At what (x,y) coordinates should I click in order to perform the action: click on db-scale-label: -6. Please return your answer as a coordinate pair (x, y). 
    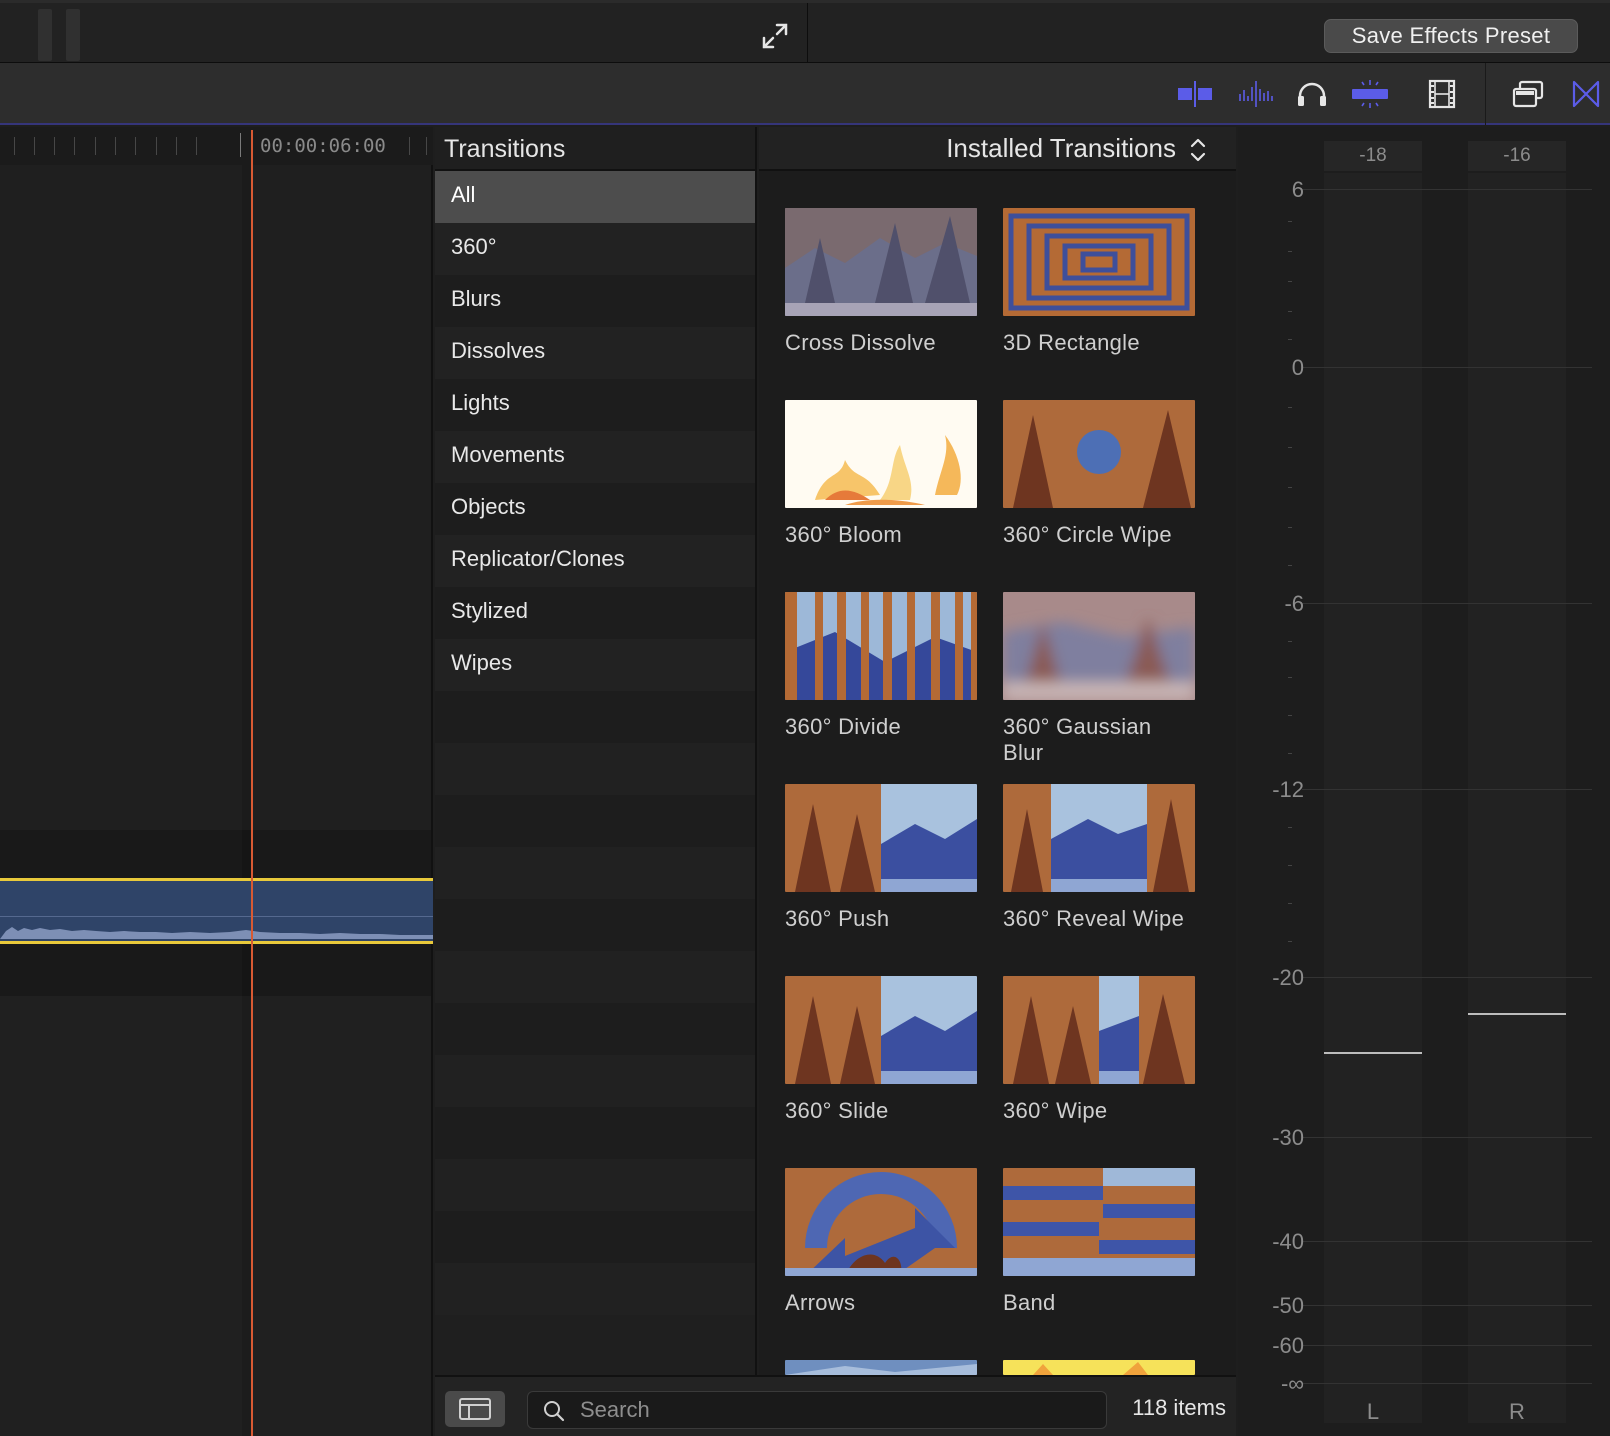
    Looking at the image, I should click on (1294, 603).